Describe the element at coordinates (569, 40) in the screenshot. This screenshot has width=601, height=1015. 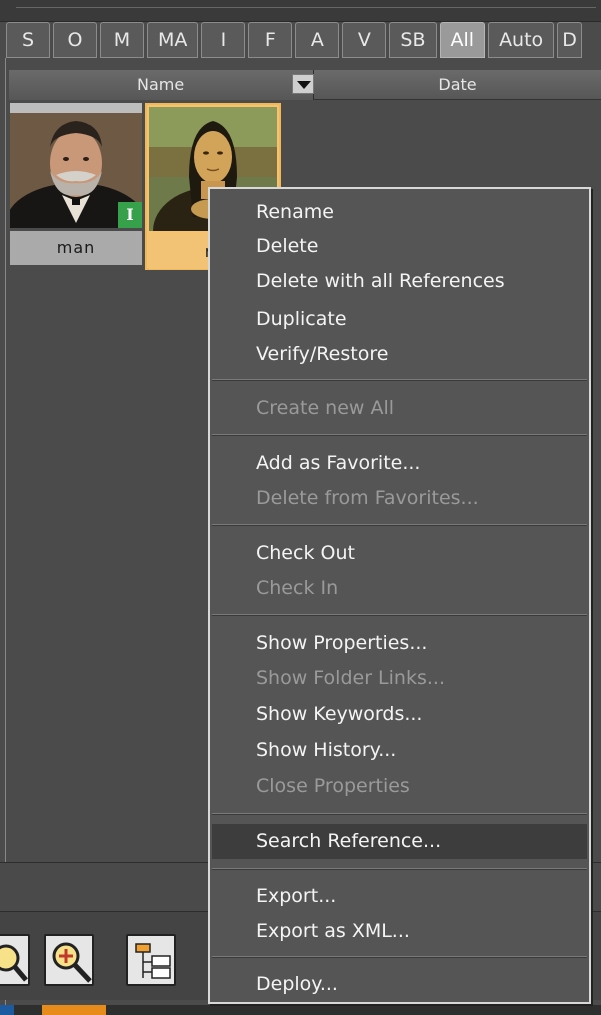
I see `tab-d: D` at that location.